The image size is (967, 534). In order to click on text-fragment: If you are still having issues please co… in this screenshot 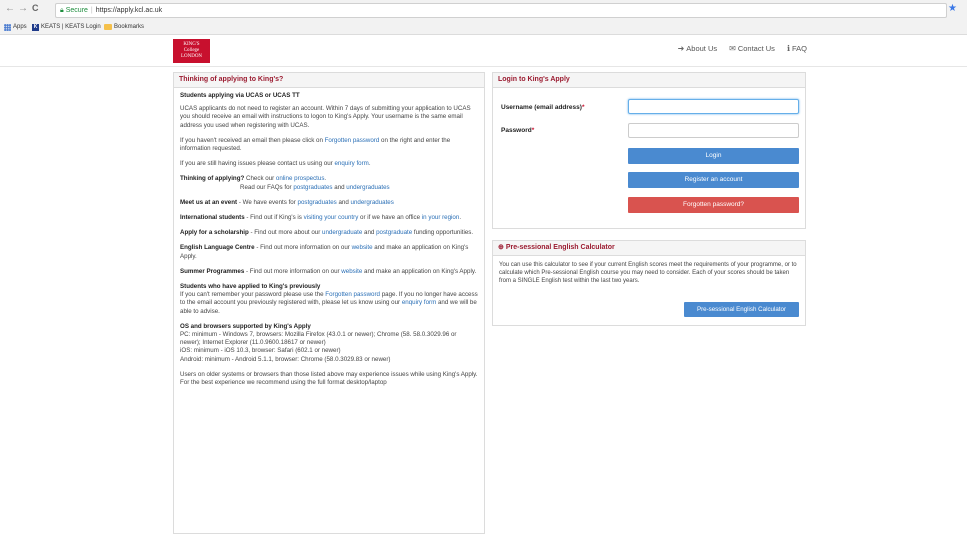, I will do `click(257, 164)`.